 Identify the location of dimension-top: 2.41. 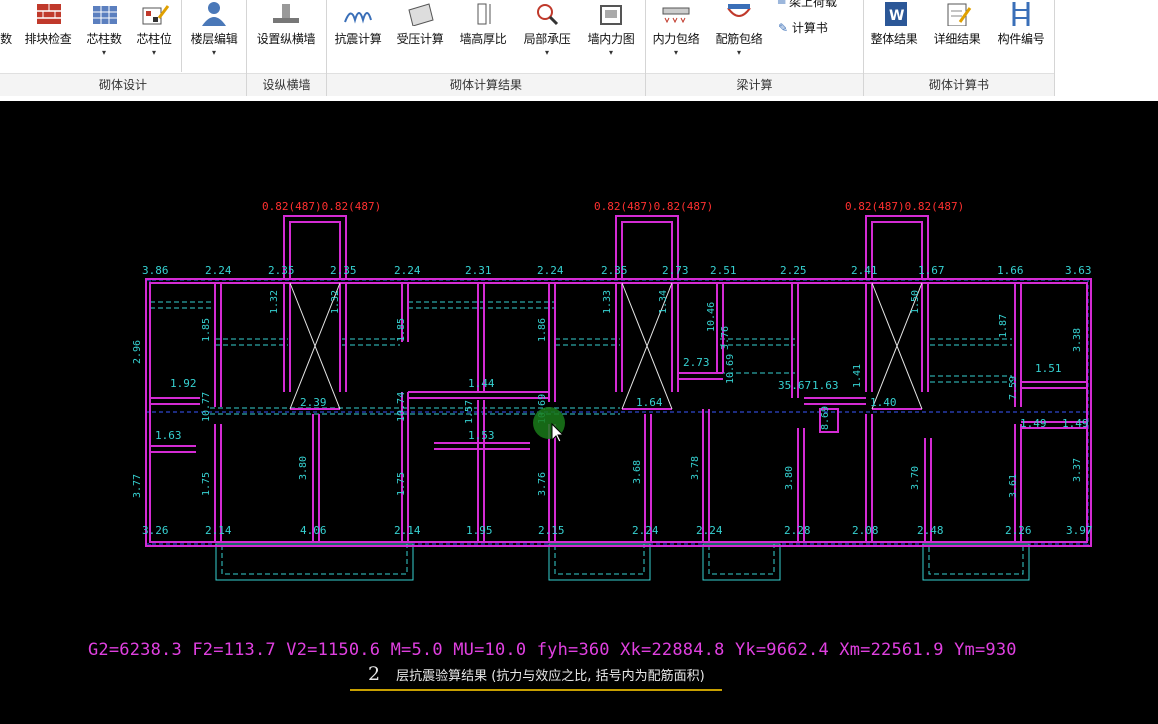
(864, 270).